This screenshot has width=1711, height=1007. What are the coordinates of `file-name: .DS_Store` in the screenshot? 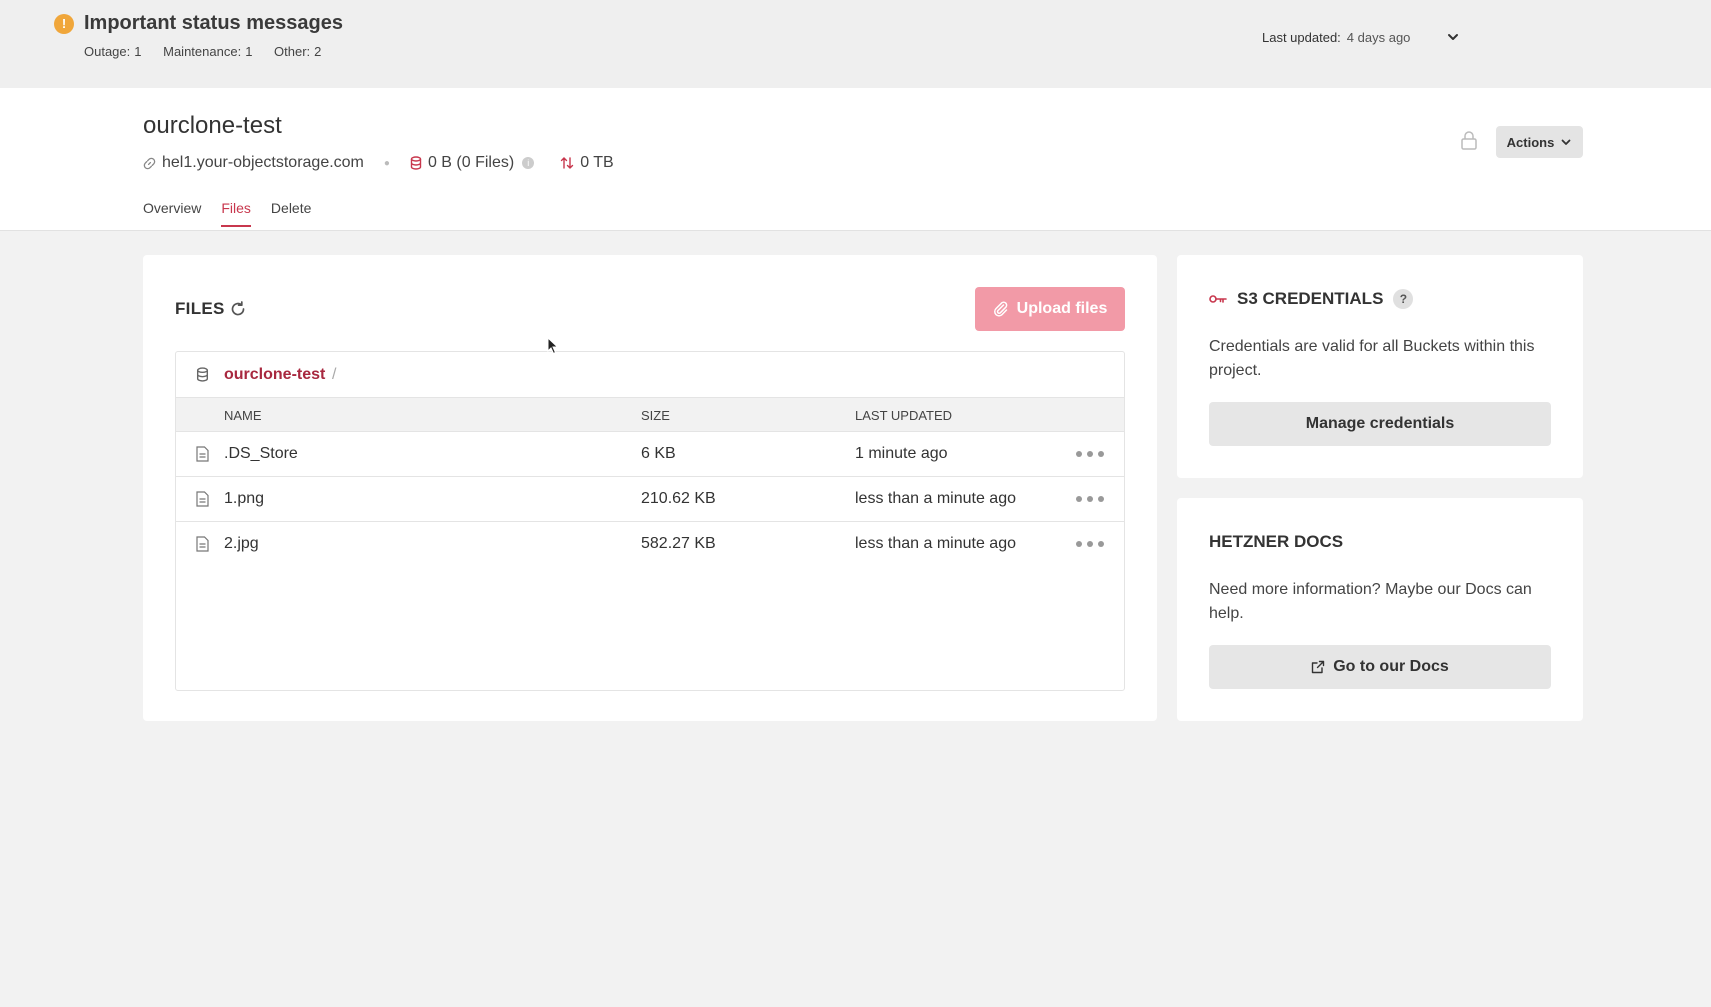 It's located at (261, 453).